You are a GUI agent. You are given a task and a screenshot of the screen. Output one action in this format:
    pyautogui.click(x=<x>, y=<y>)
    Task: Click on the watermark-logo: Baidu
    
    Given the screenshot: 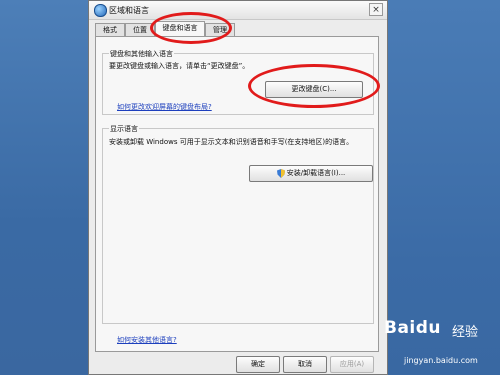 What is the action you would take?
    pyautogui.click(x=413, y=328)
    